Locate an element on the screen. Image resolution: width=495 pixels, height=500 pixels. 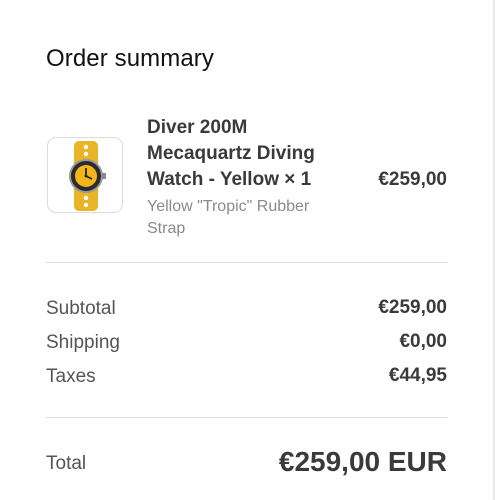
shipping-value: €0,00 is located at coordinates (423, 341).